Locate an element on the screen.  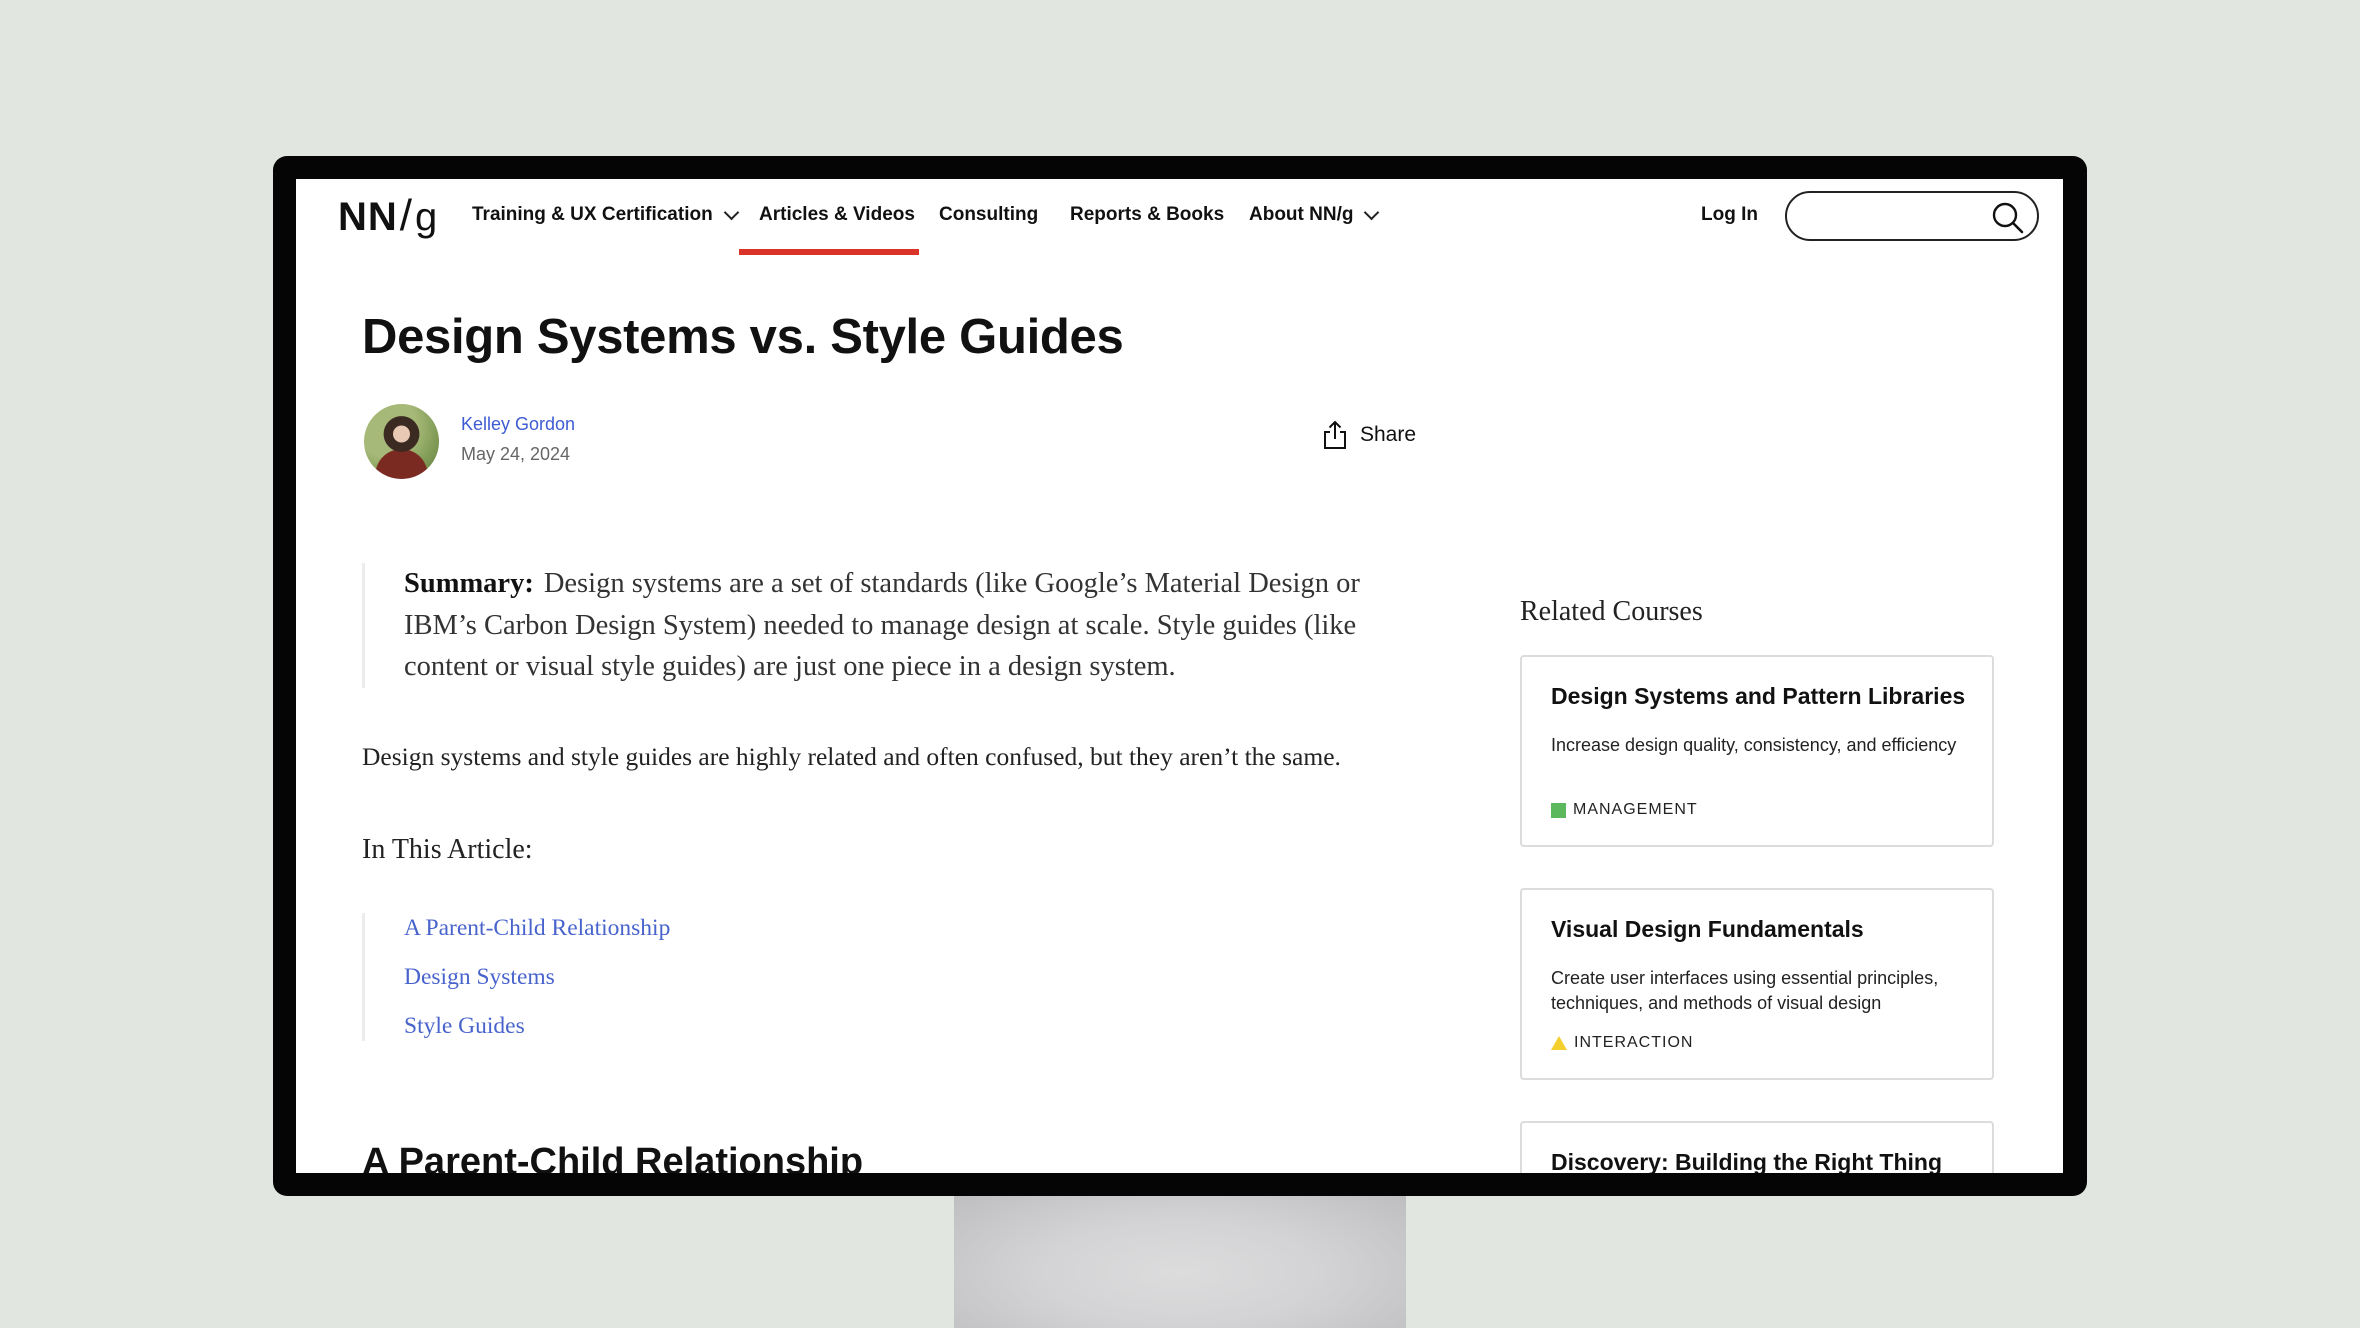
nng-logo: NN/g is located at coordinates (388, 216).